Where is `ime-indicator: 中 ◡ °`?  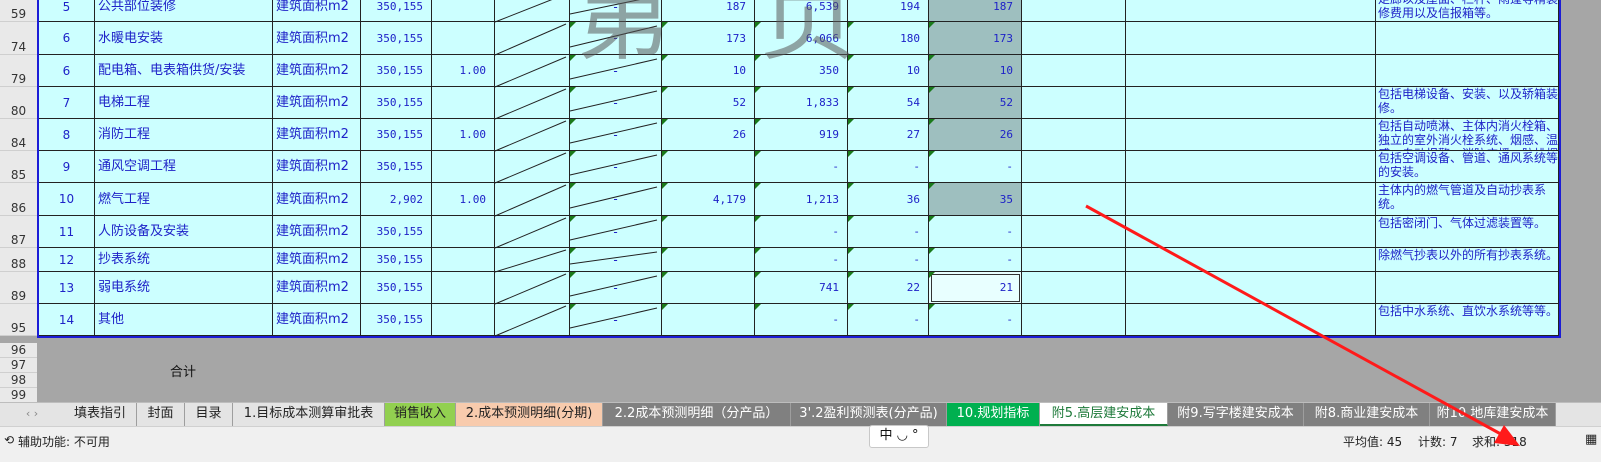
ime-indicator: 中 ◡ ° is located at coordinates (899, 436).